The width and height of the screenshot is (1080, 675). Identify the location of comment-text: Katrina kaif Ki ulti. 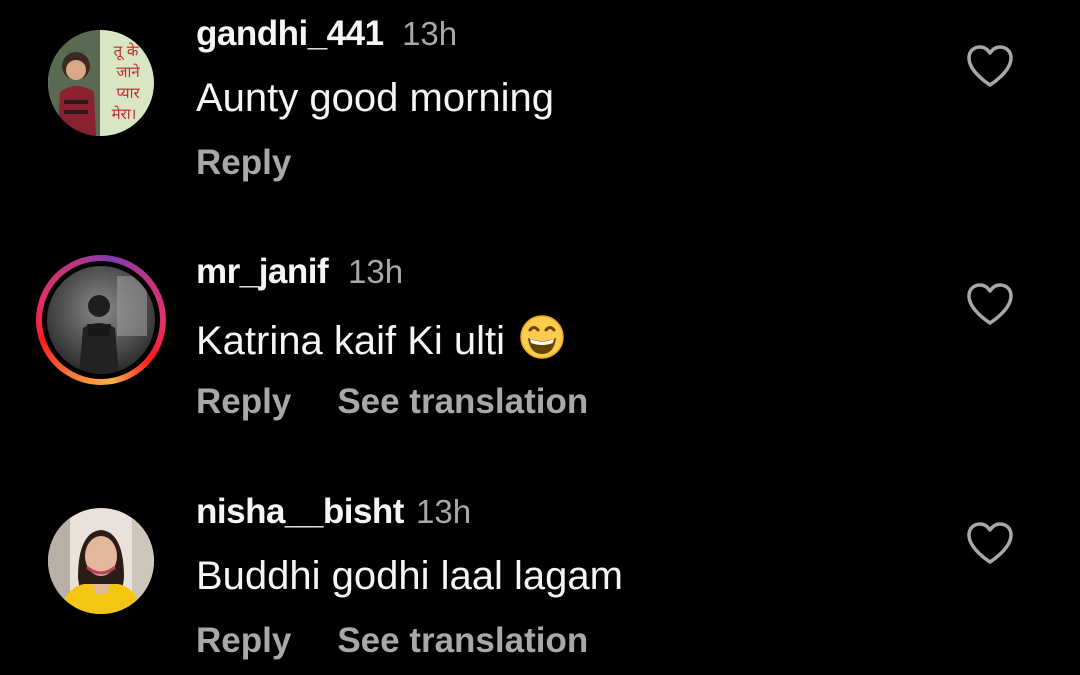
(380, 339).